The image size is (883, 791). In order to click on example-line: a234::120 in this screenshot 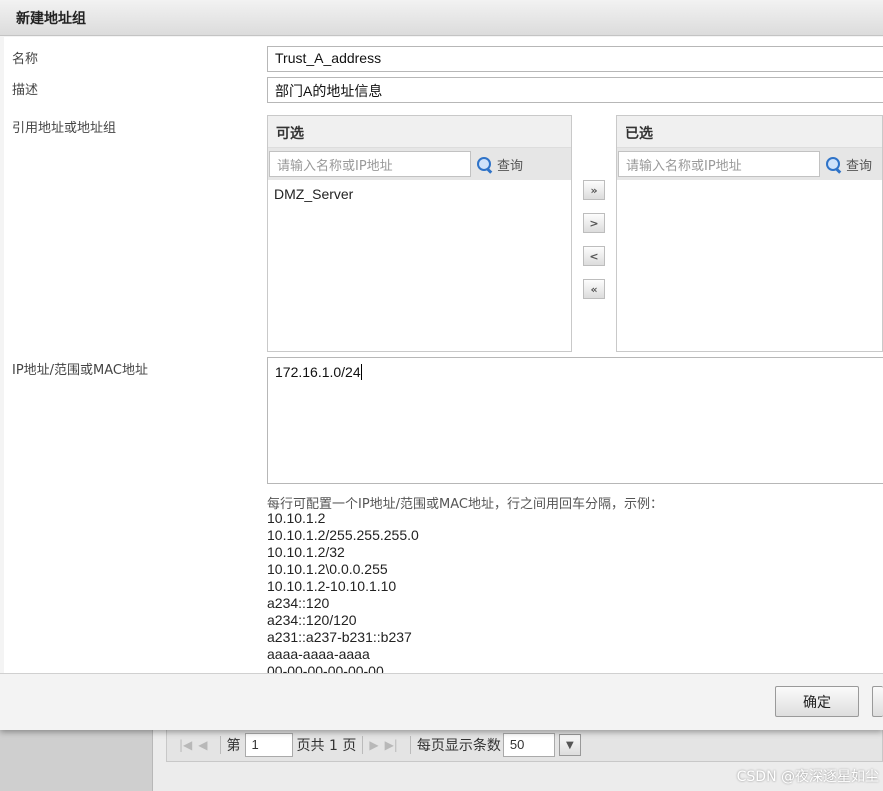, I will do `click(298, 603)`.